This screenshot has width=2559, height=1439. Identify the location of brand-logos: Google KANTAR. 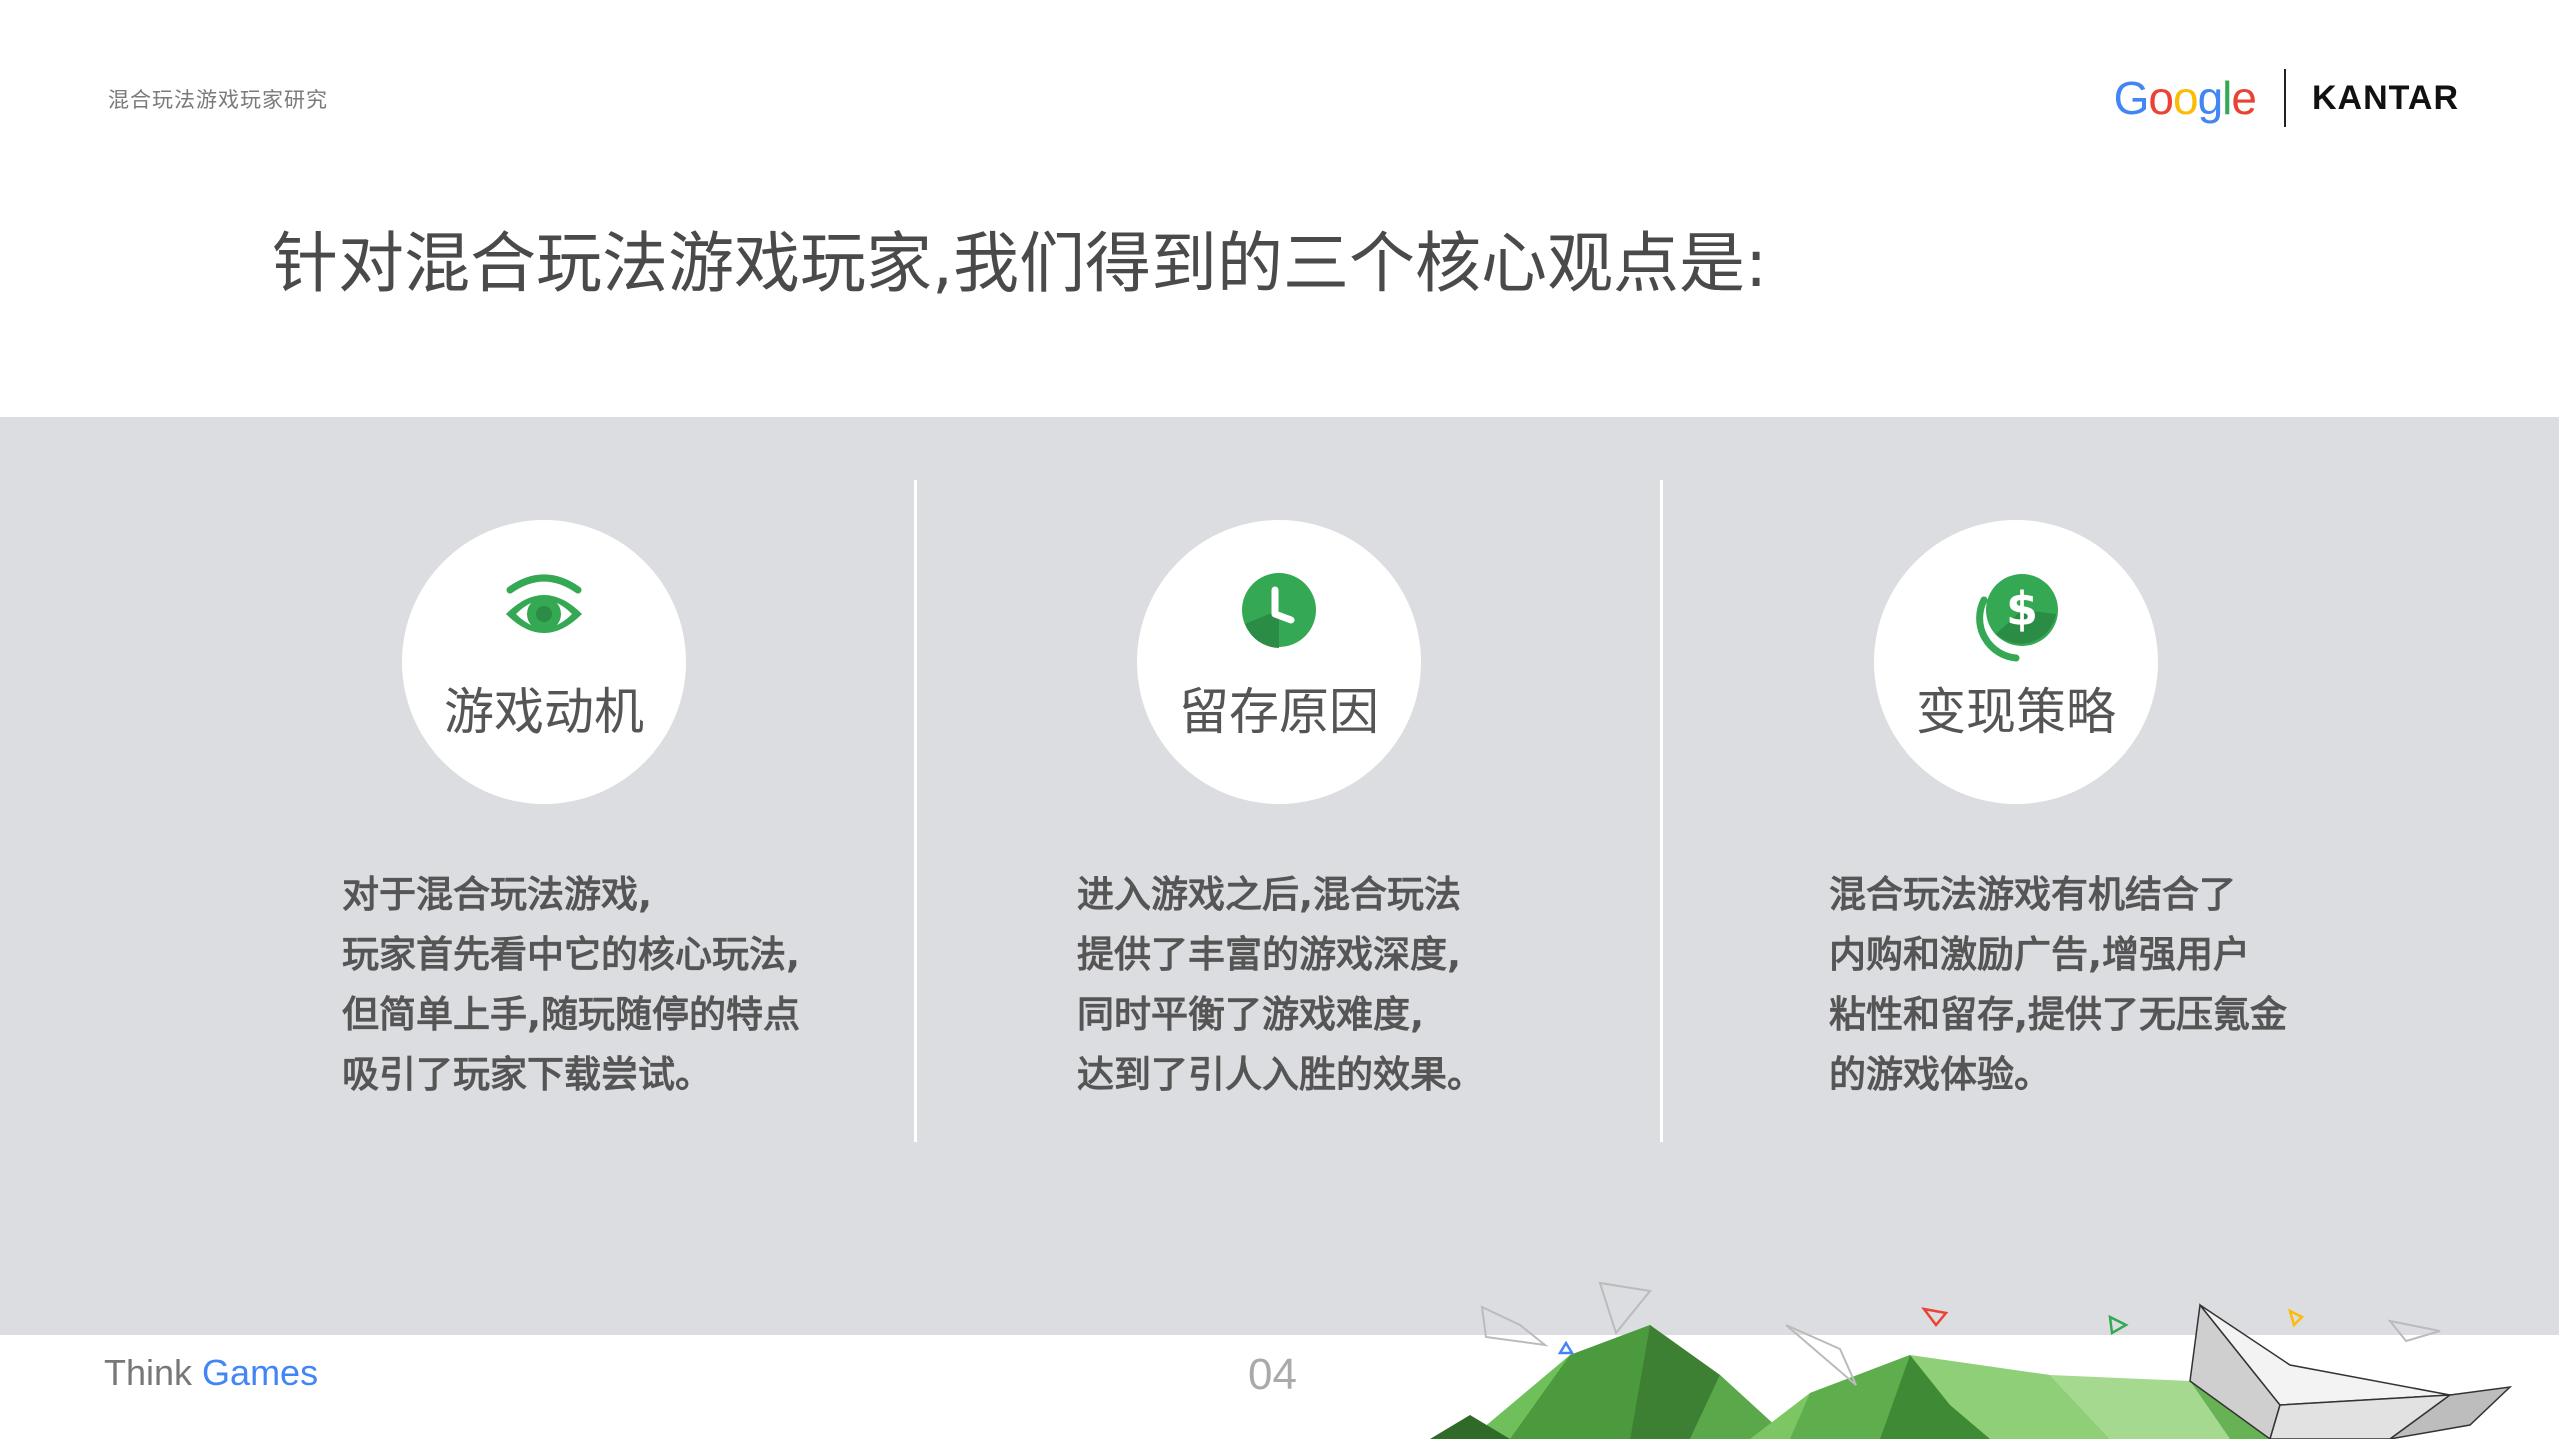
(2286, 98).